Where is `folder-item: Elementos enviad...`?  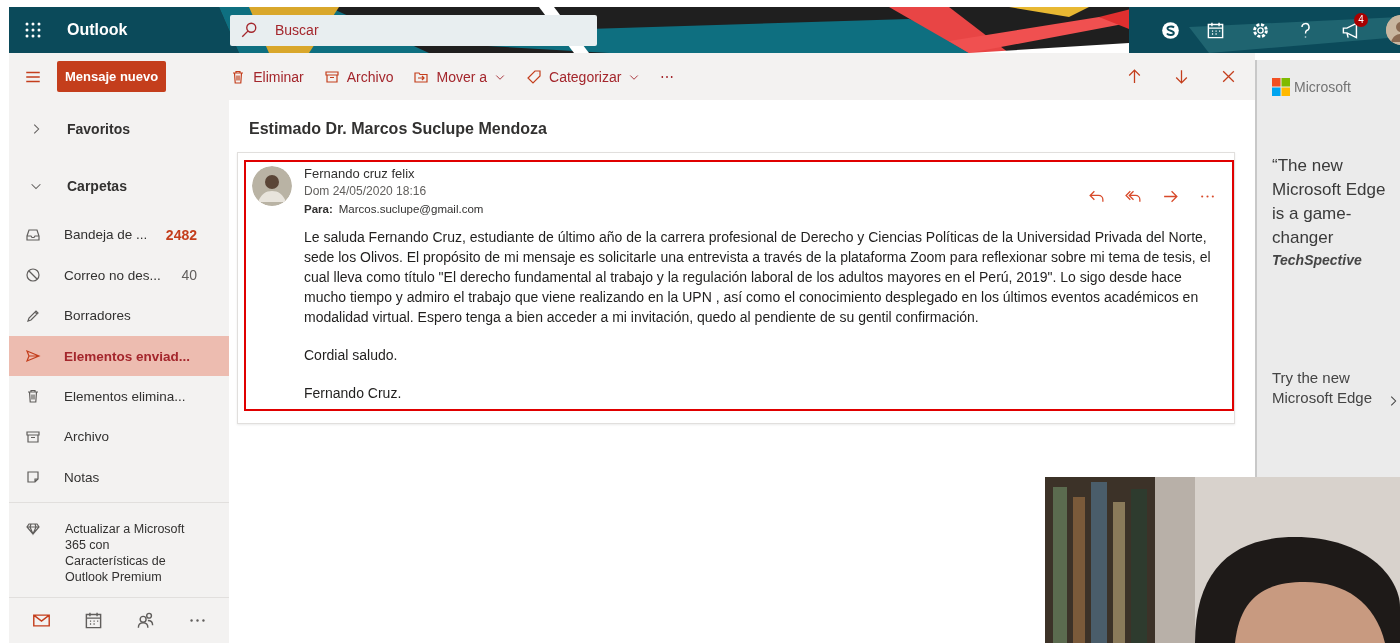 folder-item: Elementos enviad... is located at coordinates (119, 356).